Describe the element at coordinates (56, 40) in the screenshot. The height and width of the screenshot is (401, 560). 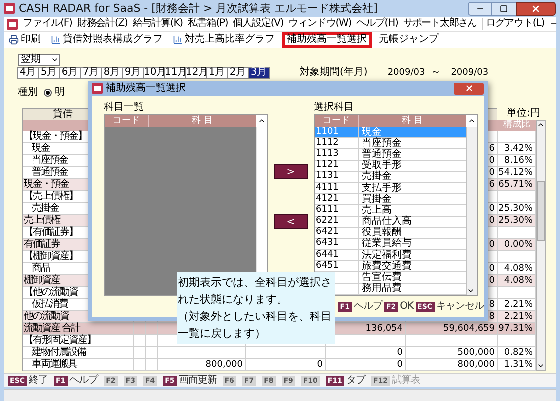
I see `bar-chart-icon` at that location.